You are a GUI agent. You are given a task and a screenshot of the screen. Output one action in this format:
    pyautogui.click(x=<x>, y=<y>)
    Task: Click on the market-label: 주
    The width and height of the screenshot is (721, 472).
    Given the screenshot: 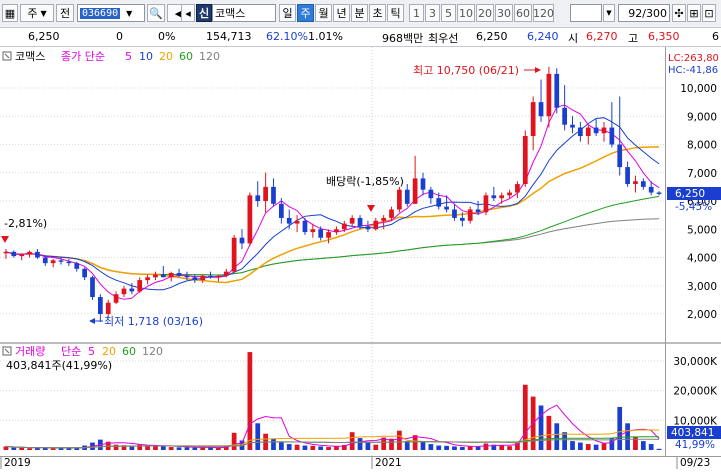 What is the action you would take?
    pyautogui.click(x=32, y=13)
    